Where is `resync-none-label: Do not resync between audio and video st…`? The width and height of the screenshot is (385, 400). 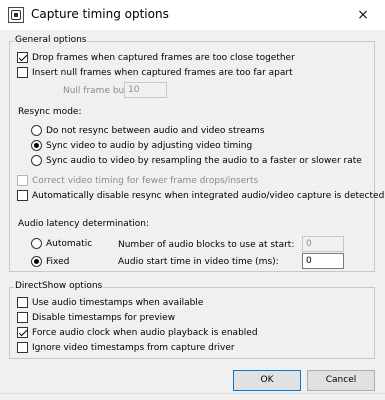
resync-none-label: Do not resync between audio and video st… is located at coordinates (155, 130).